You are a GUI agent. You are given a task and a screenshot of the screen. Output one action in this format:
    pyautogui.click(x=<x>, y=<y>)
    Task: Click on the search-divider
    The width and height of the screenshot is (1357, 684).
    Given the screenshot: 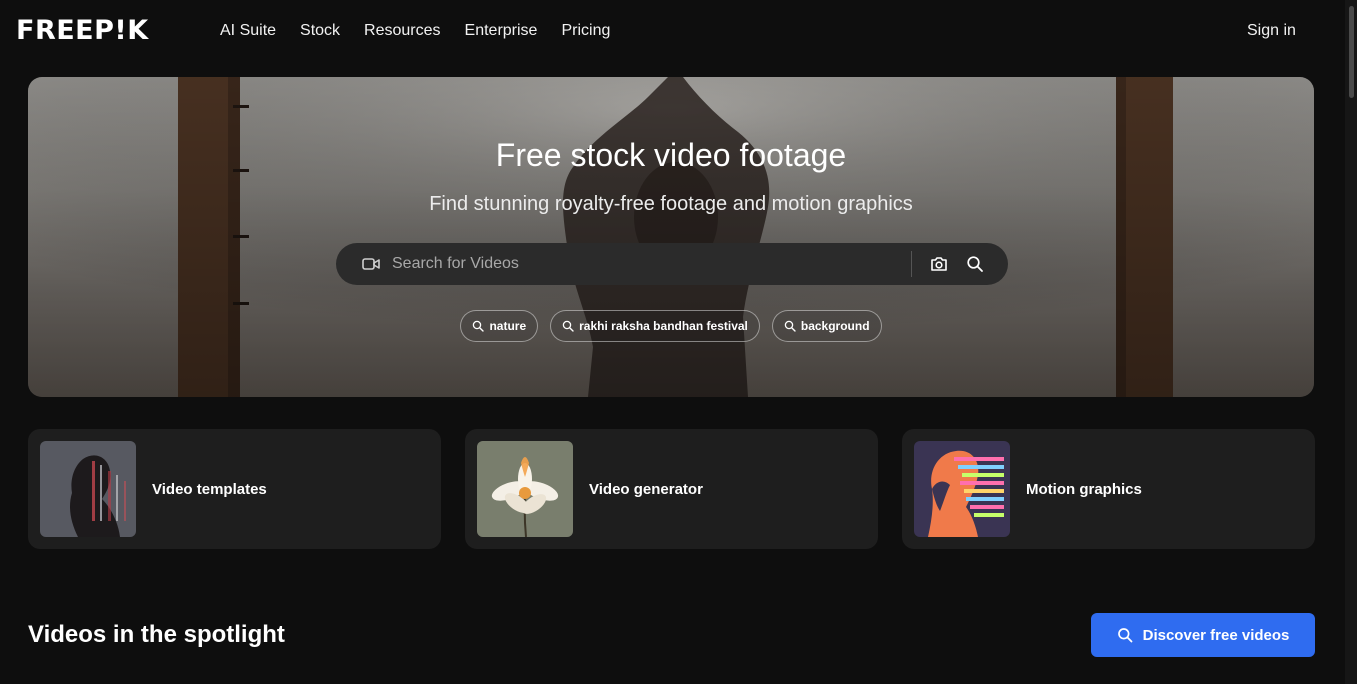 What is the action you would take?
    pyautogui.click(x=911, y=264)
    